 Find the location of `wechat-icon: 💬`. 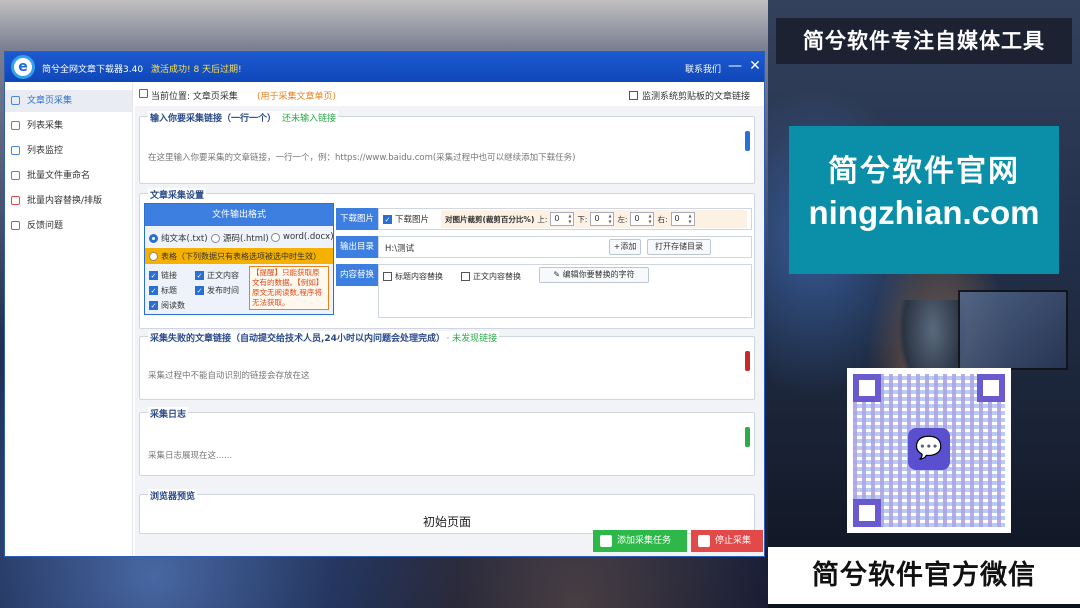

wechat-icon: 💬 is located at coordinates (929, 449).